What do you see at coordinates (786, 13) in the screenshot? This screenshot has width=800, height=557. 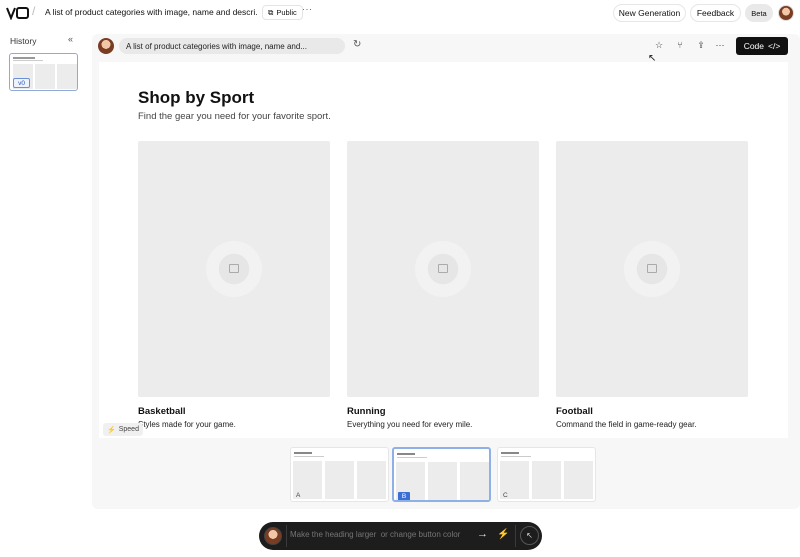 I see `user-avatar` at bounding box center [786, 13].